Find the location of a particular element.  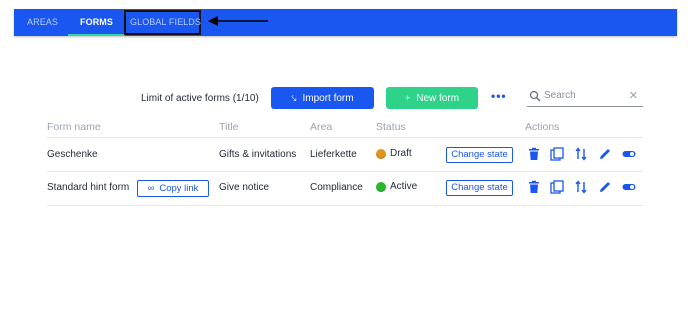

row-2-change-state-button: Change state is located at coordinates (479, 188).